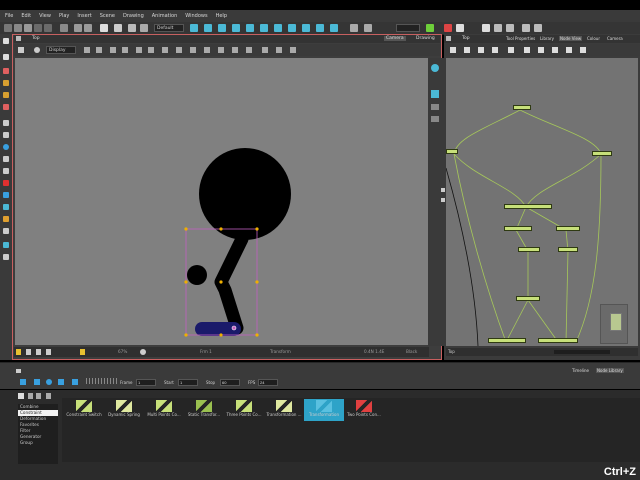  Describe the element at coordinates (430, 28) in the screenshot. I see `green-action-icon` at that location.